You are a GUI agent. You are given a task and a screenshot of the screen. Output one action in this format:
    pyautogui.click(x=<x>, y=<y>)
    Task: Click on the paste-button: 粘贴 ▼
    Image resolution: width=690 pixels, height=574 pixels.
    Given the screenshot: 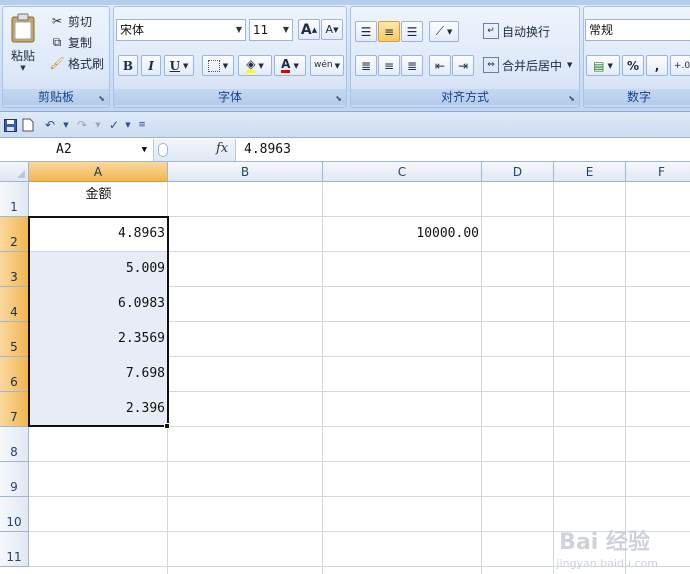 What is the action you would take?
    pyautogui.click(x=23, y=48)
    